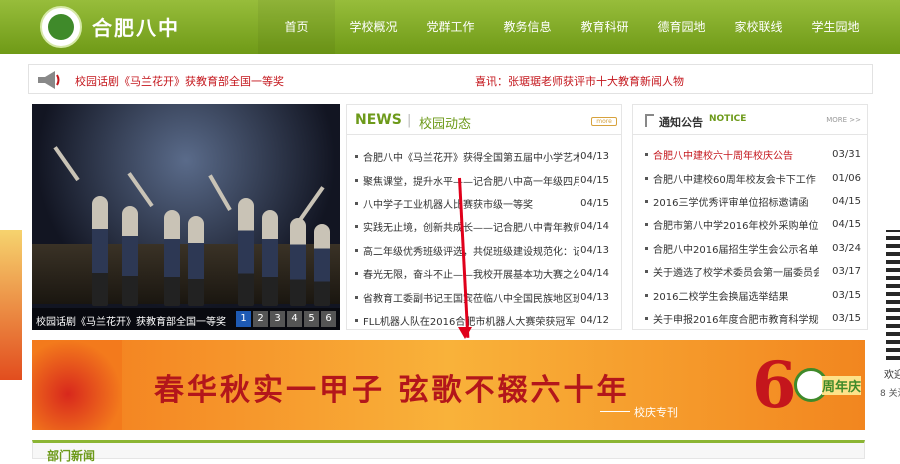  I want to click on banner-slogan: 春华秋实一甲子 弦歌不辍六十年, so click(392, 390).